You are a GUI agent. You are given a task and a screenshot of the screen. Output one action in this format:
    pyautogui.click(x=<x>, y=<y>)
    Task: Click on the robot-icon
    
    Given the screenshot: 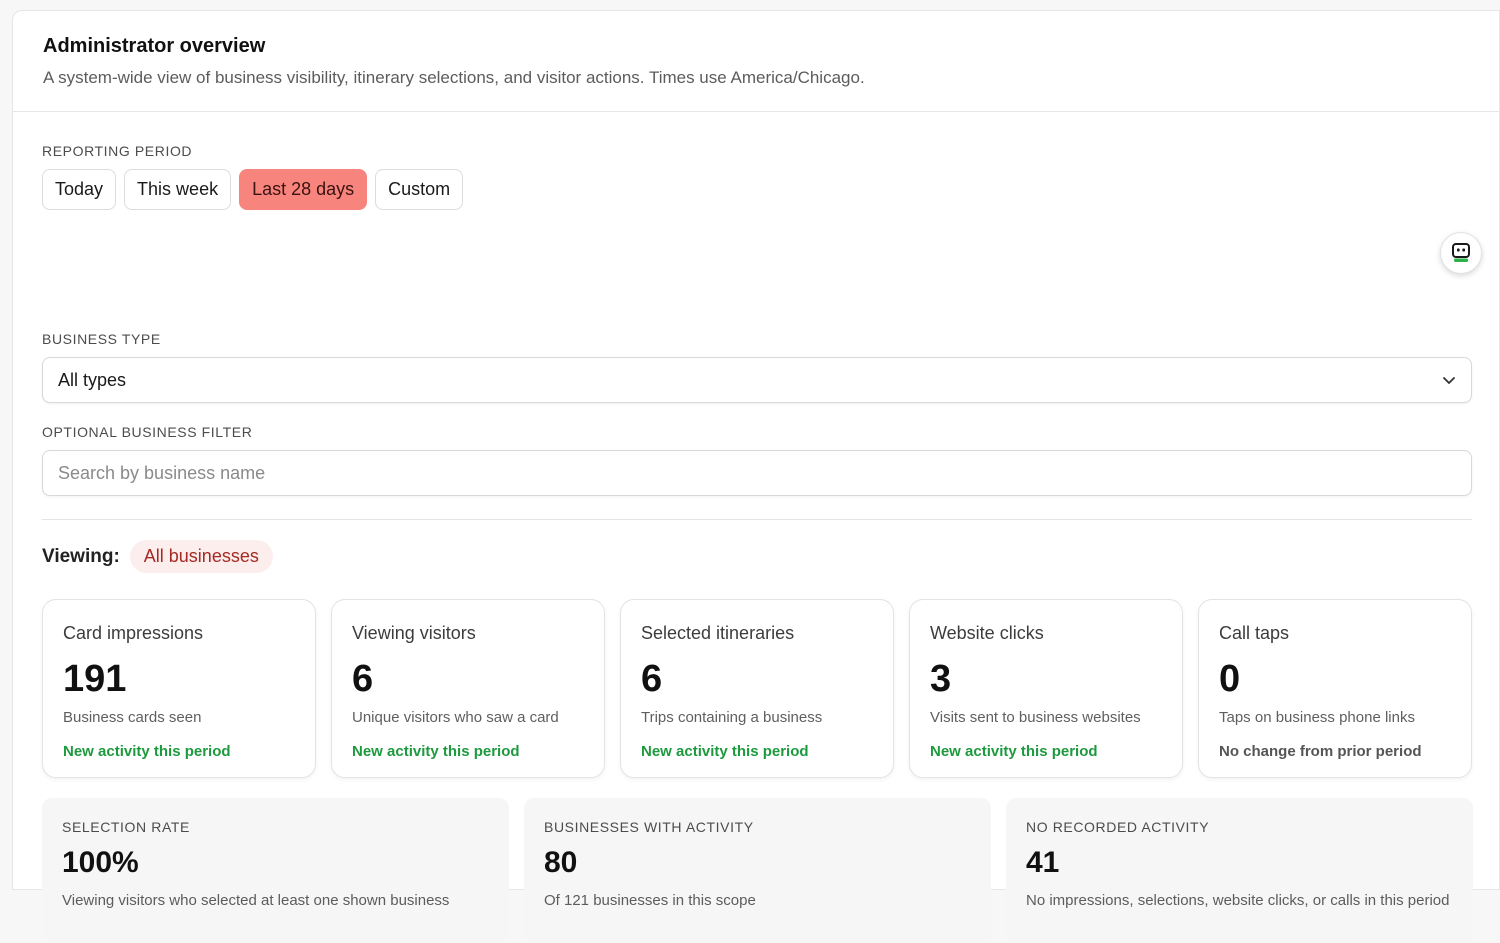 What is the action you would take?
    pyautogui.click(x=1461, y=252)
    